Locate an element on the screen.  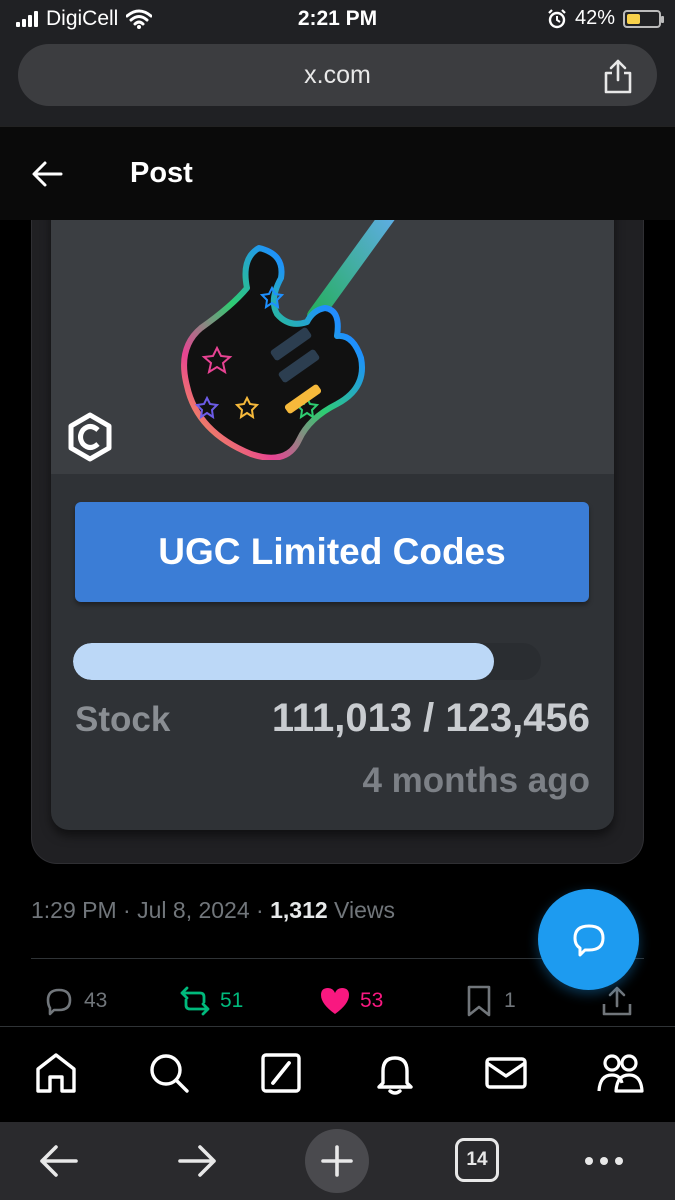
plus-icon is located at coordinates (337, 1161).